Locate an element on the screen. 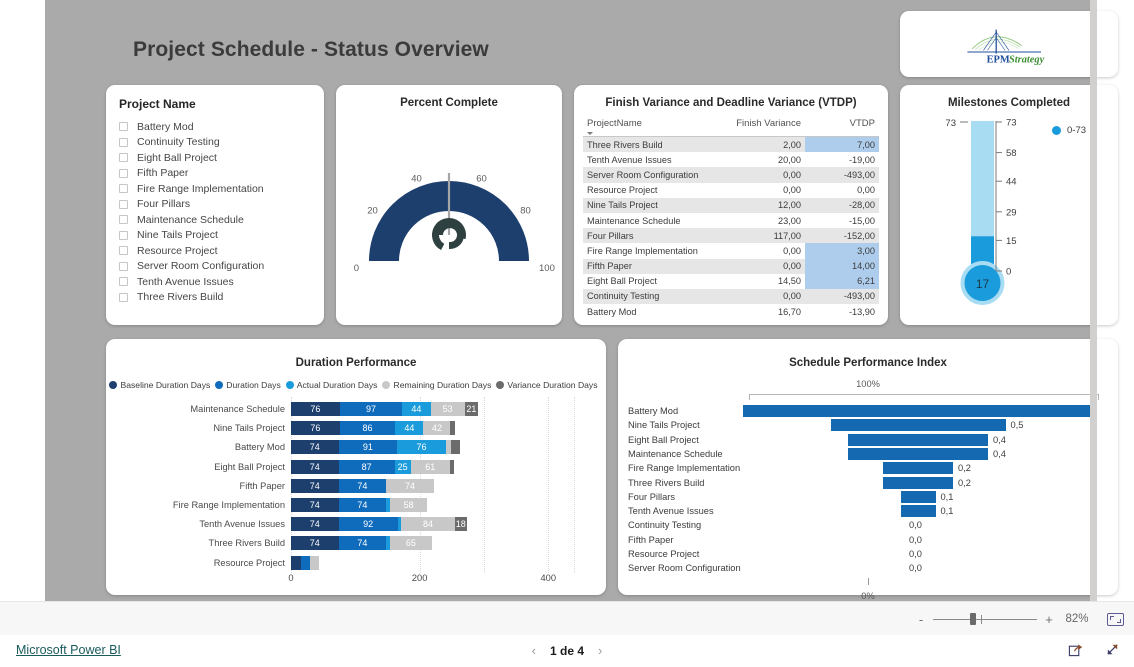  table-row: Continuity Testing 0,00 -493,00 is located at coordinates (731, 296).